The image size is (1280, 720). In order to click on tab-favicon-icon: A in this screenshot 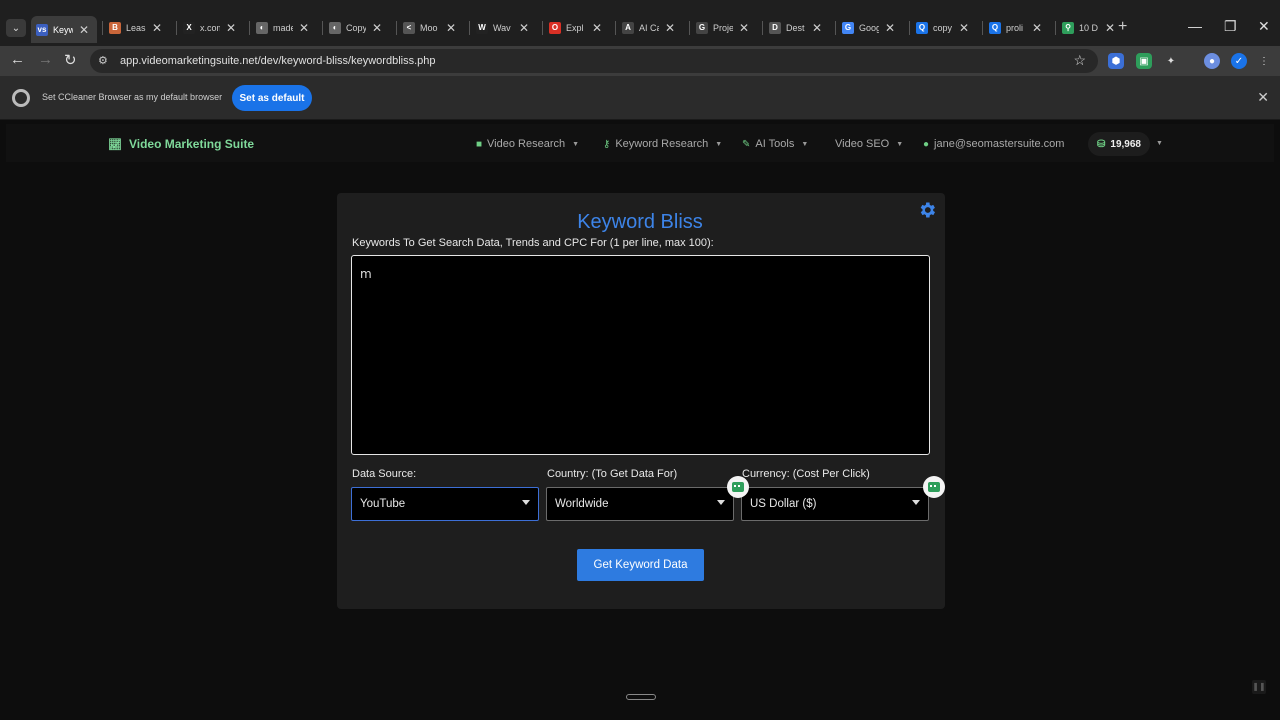, I will do `click(628, 28)`.